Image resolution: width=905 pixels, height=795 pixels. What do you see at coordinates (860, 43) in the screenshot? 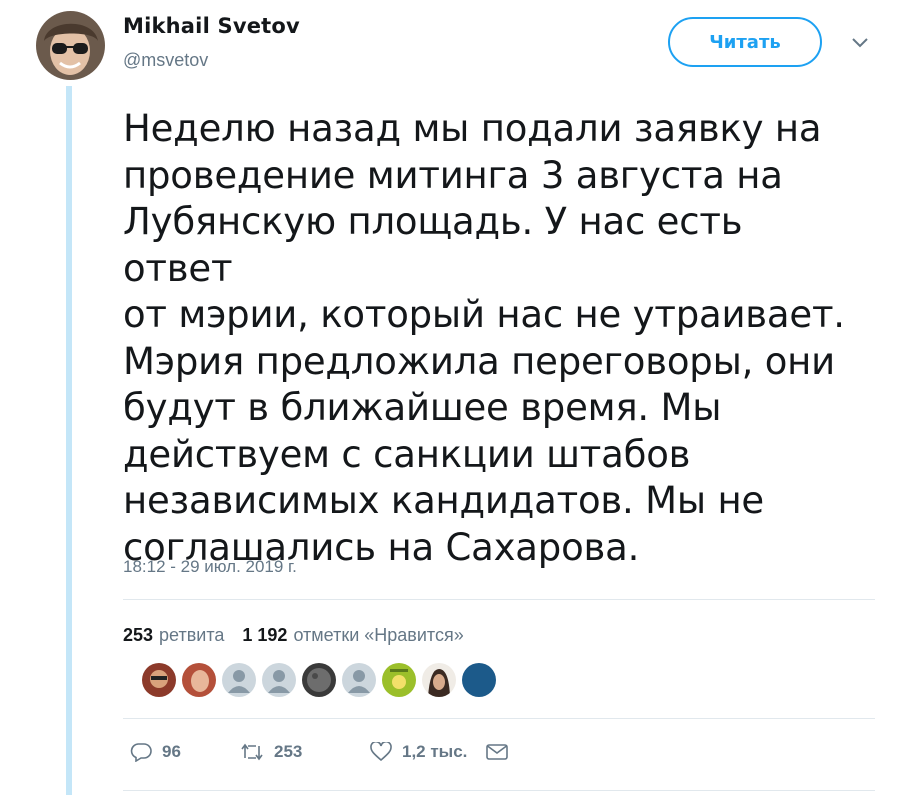
I see `chevron-down-icon` at bounding box center [860, 43].